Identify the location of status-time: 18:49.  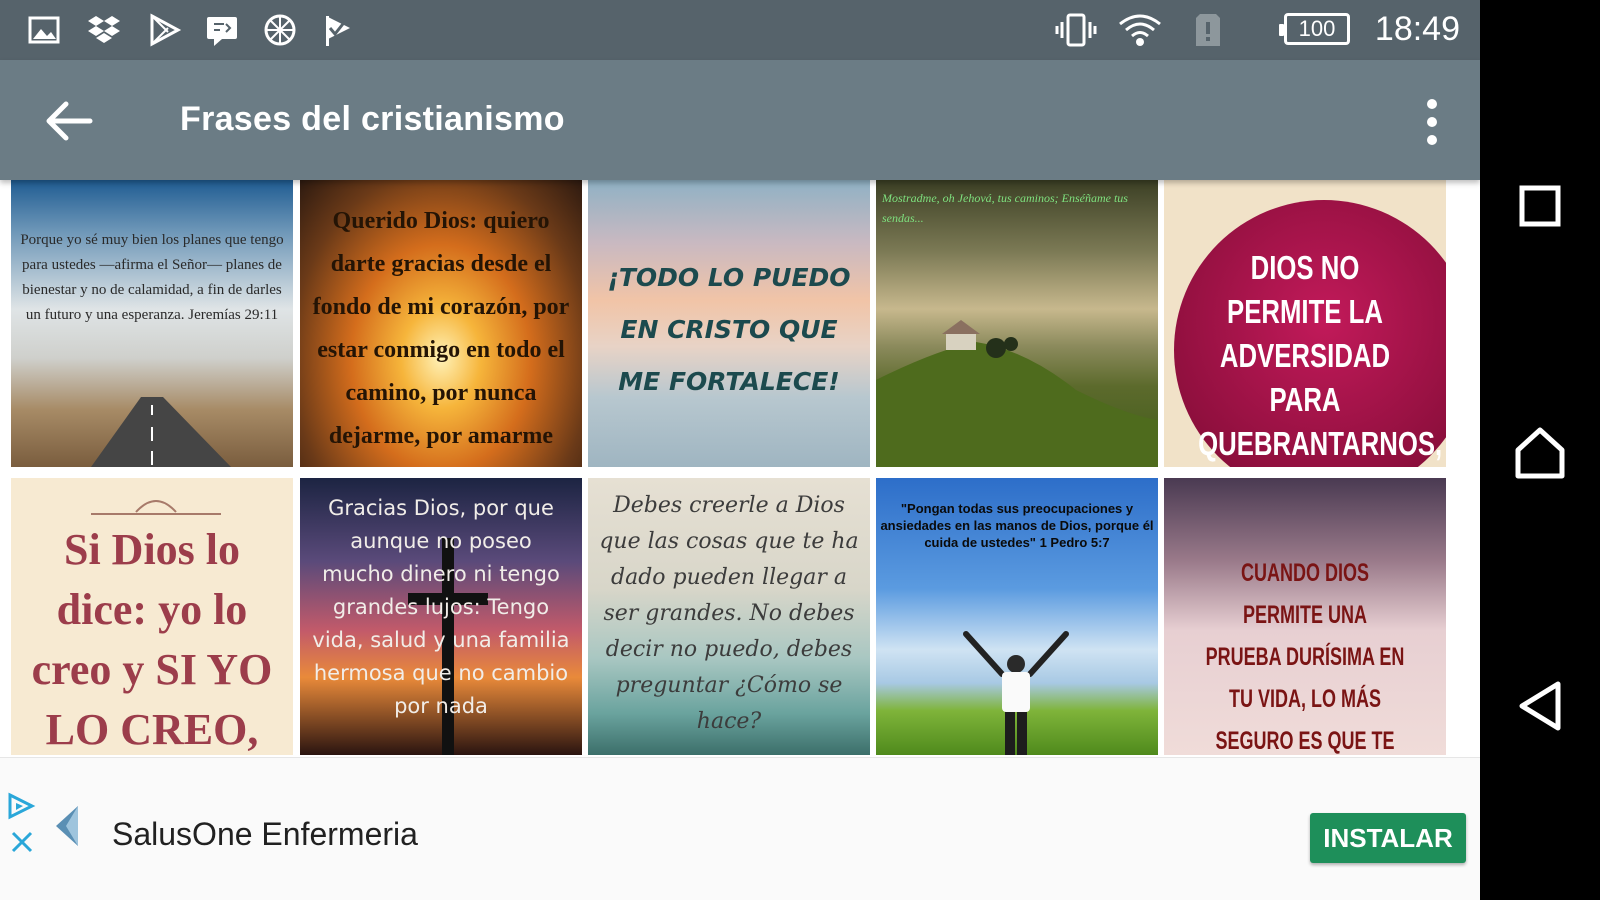
(1417, 29).